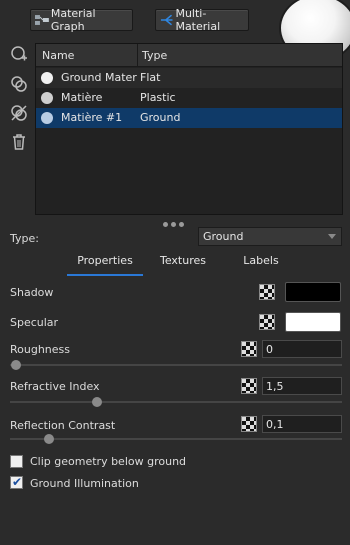 The height and width of the screenshot is (545, 350). I want to click on material-name: Matière, so click(82, 97).